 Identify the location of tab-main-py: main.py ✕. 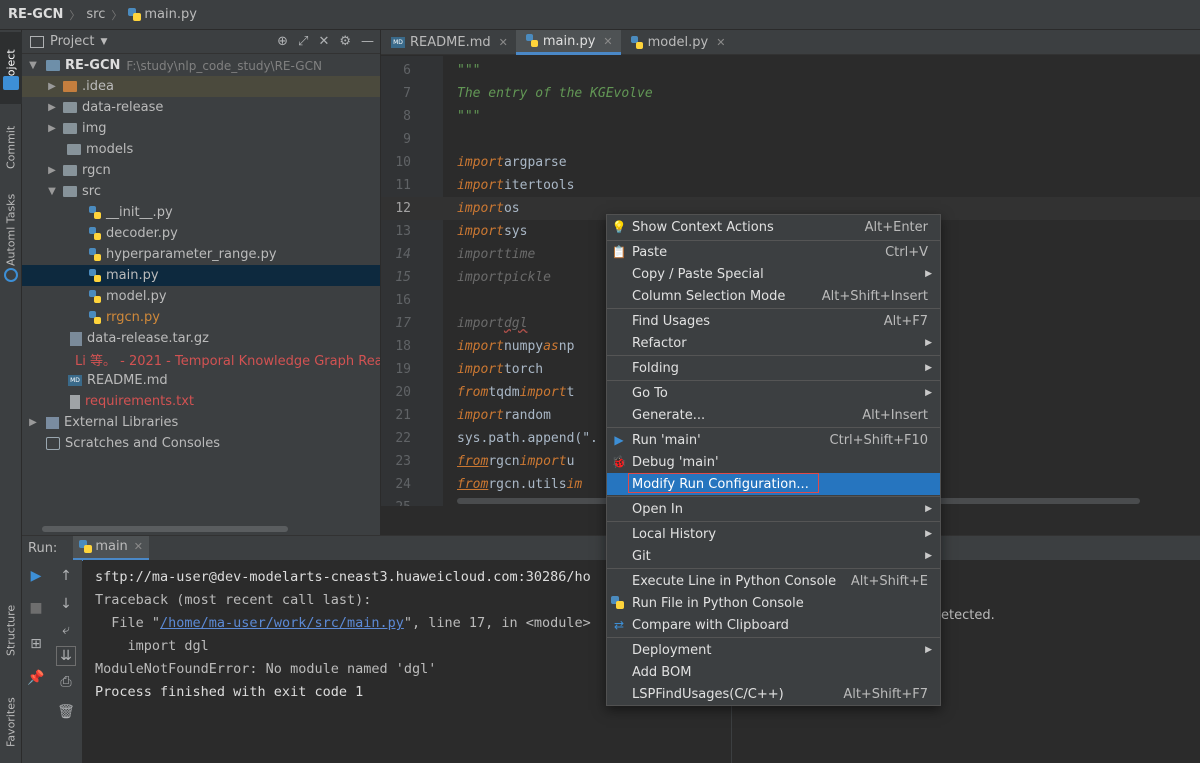
(568, 42).